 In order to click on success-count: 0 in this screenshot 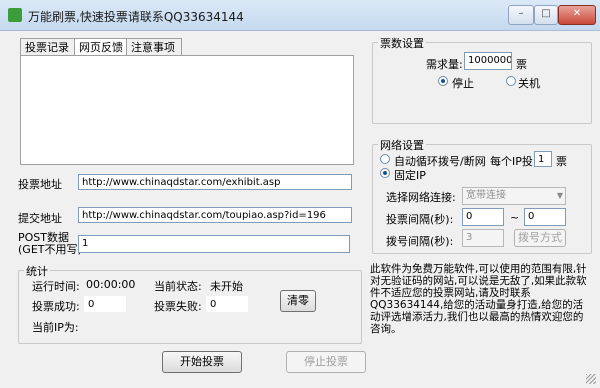, I will do `click(105, 304)`.